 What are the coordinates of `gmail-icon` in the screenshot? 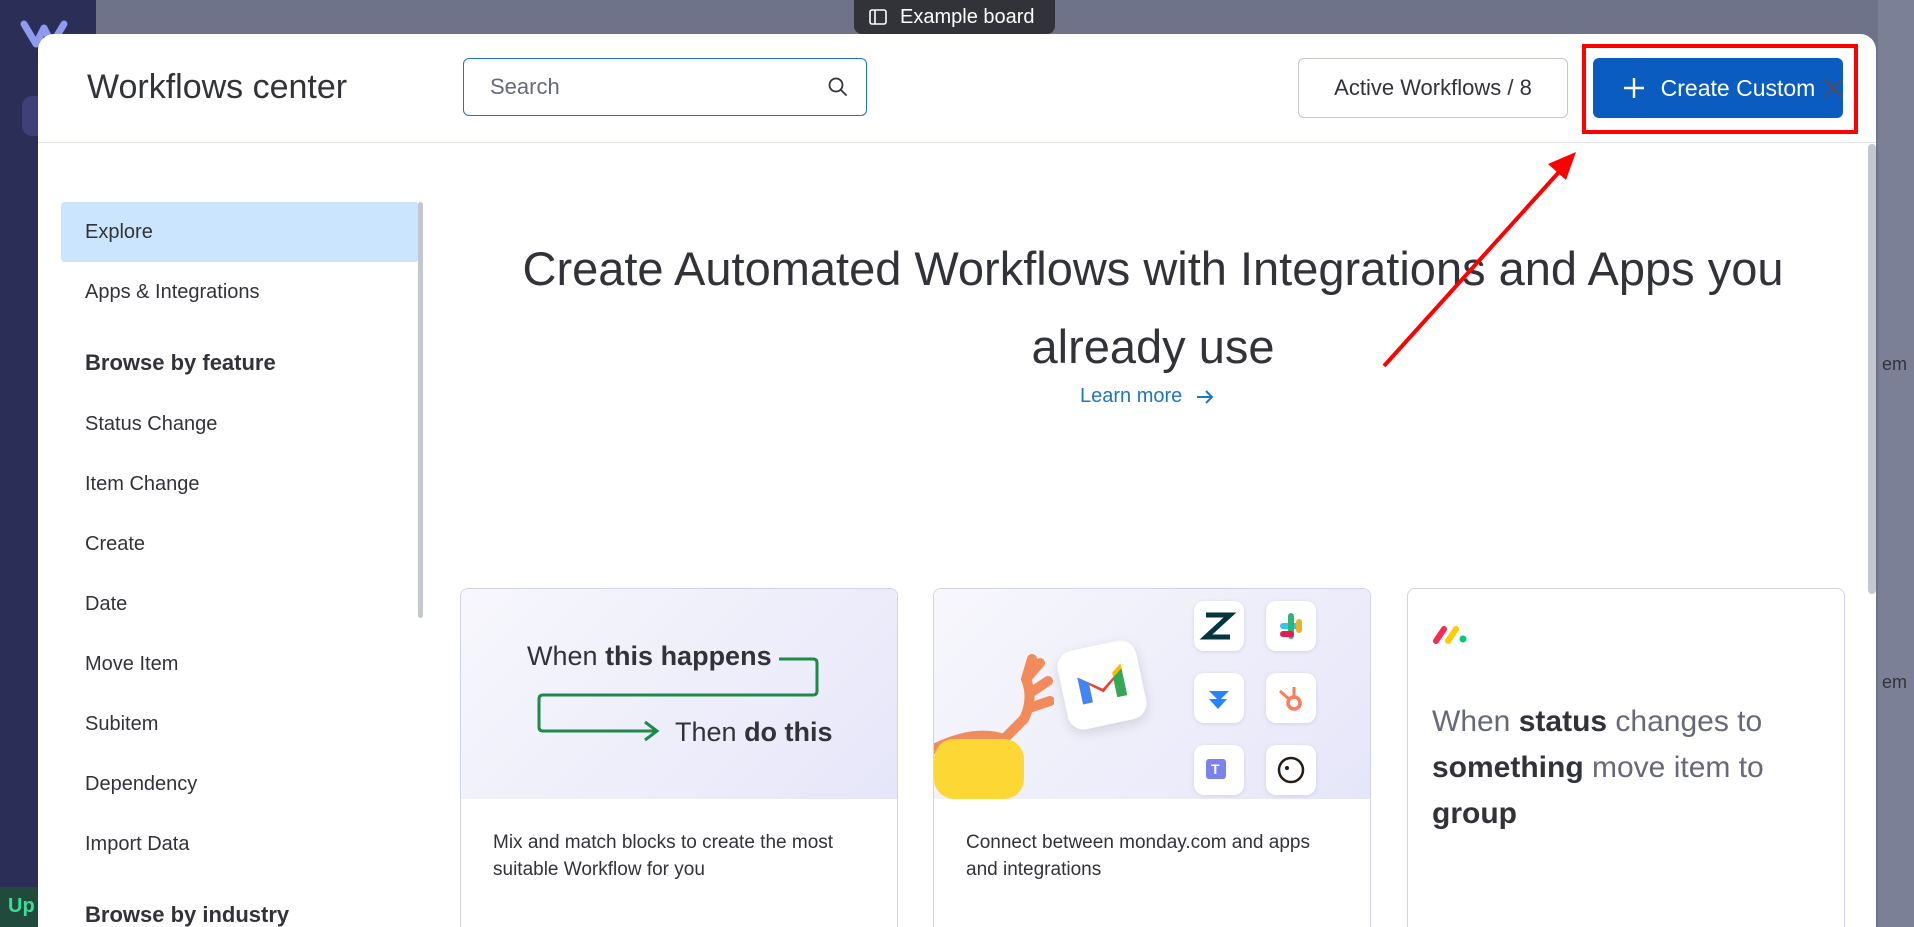 It's located at (1102, 685).